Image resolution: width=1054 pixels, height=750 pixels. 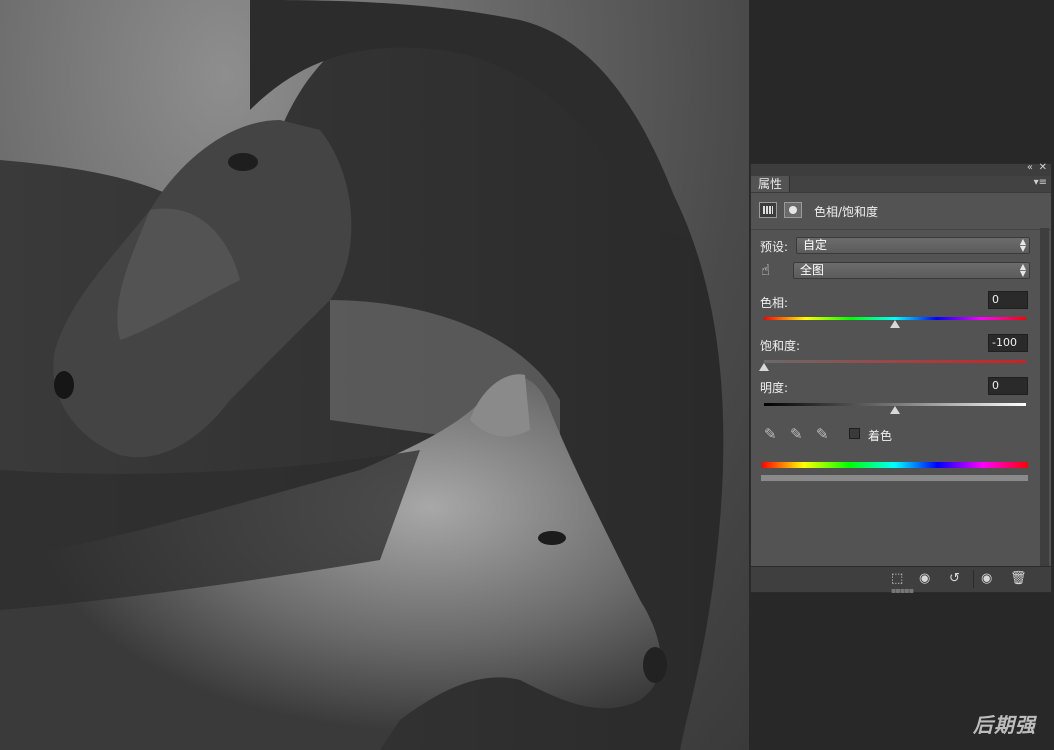 I want to click on channel-value: 全图, so click(x=812, y=270).